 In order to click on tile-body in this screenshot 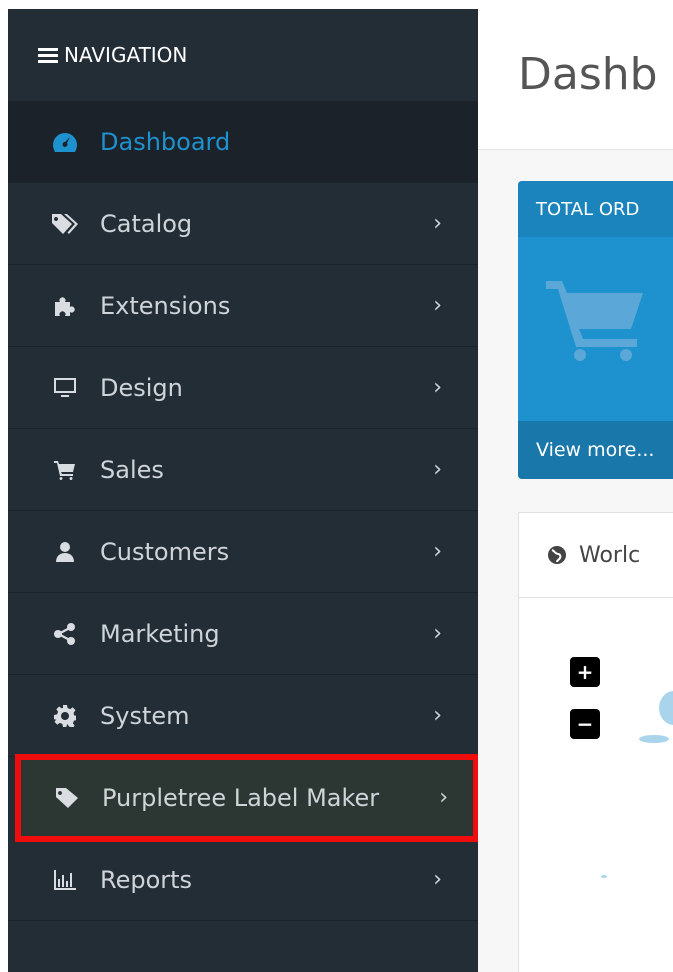, I will do `click(595, 329)`.